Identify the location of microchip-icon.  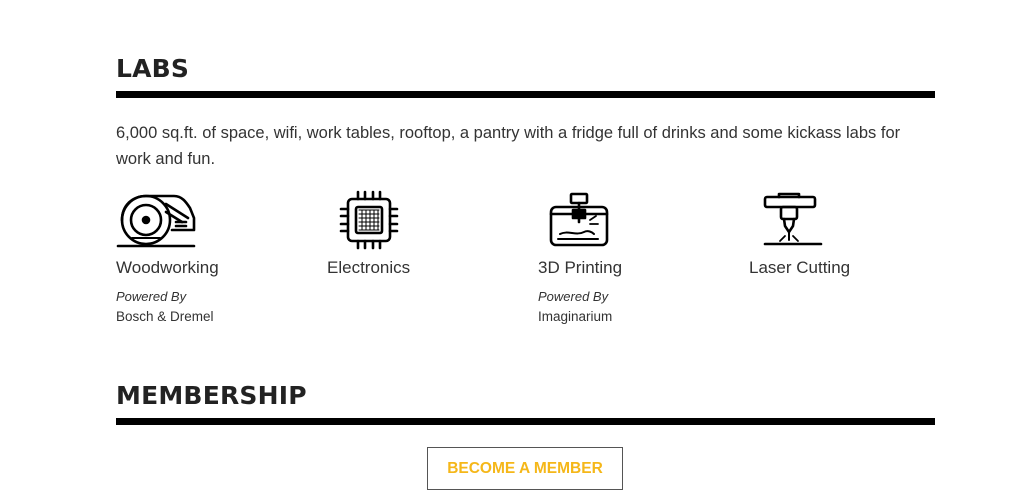
(367, 221).